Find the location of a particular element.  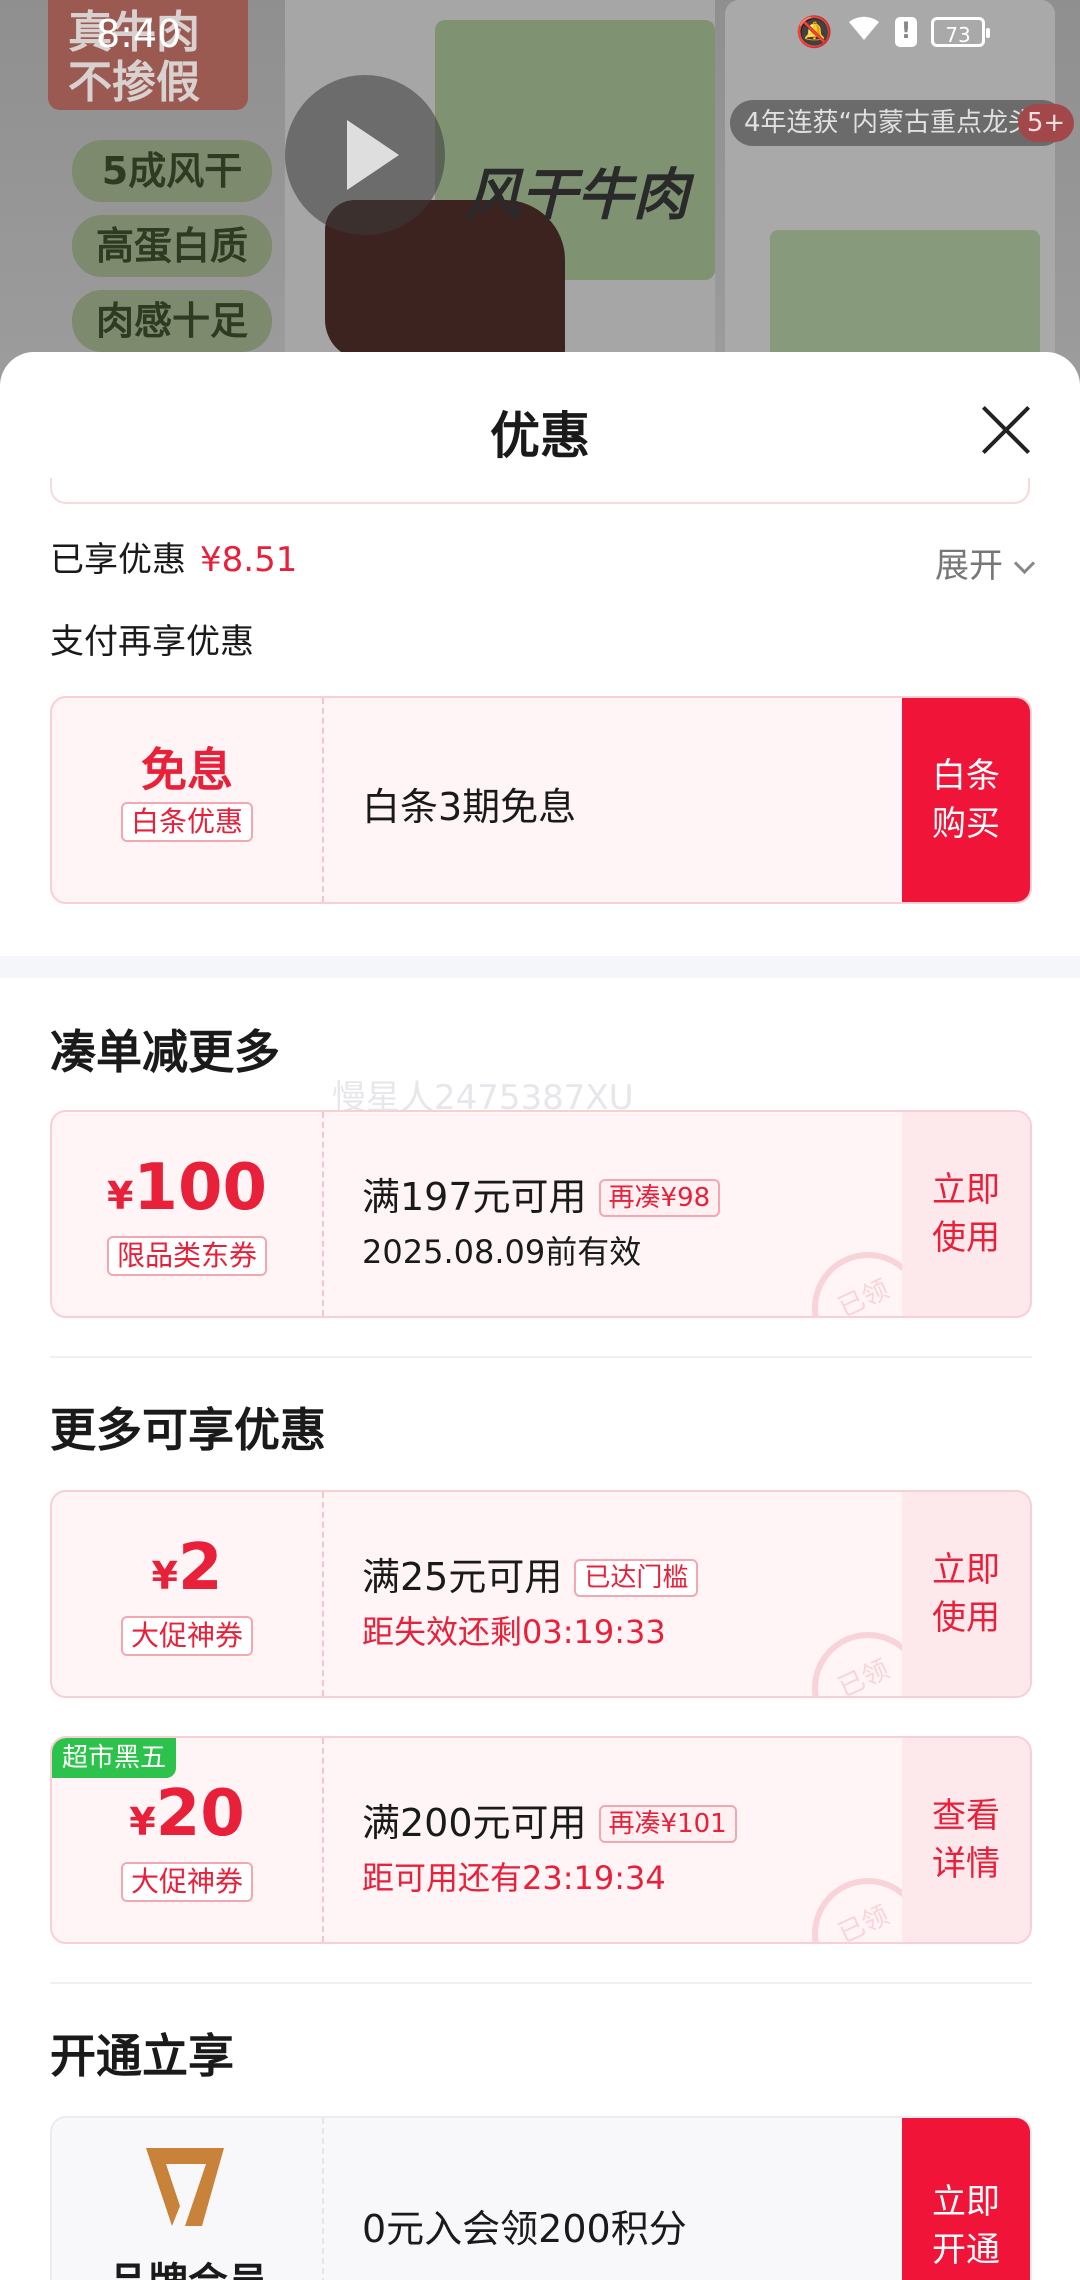

feature-tag: 肉感十足 is located at coordinates (172, 321).